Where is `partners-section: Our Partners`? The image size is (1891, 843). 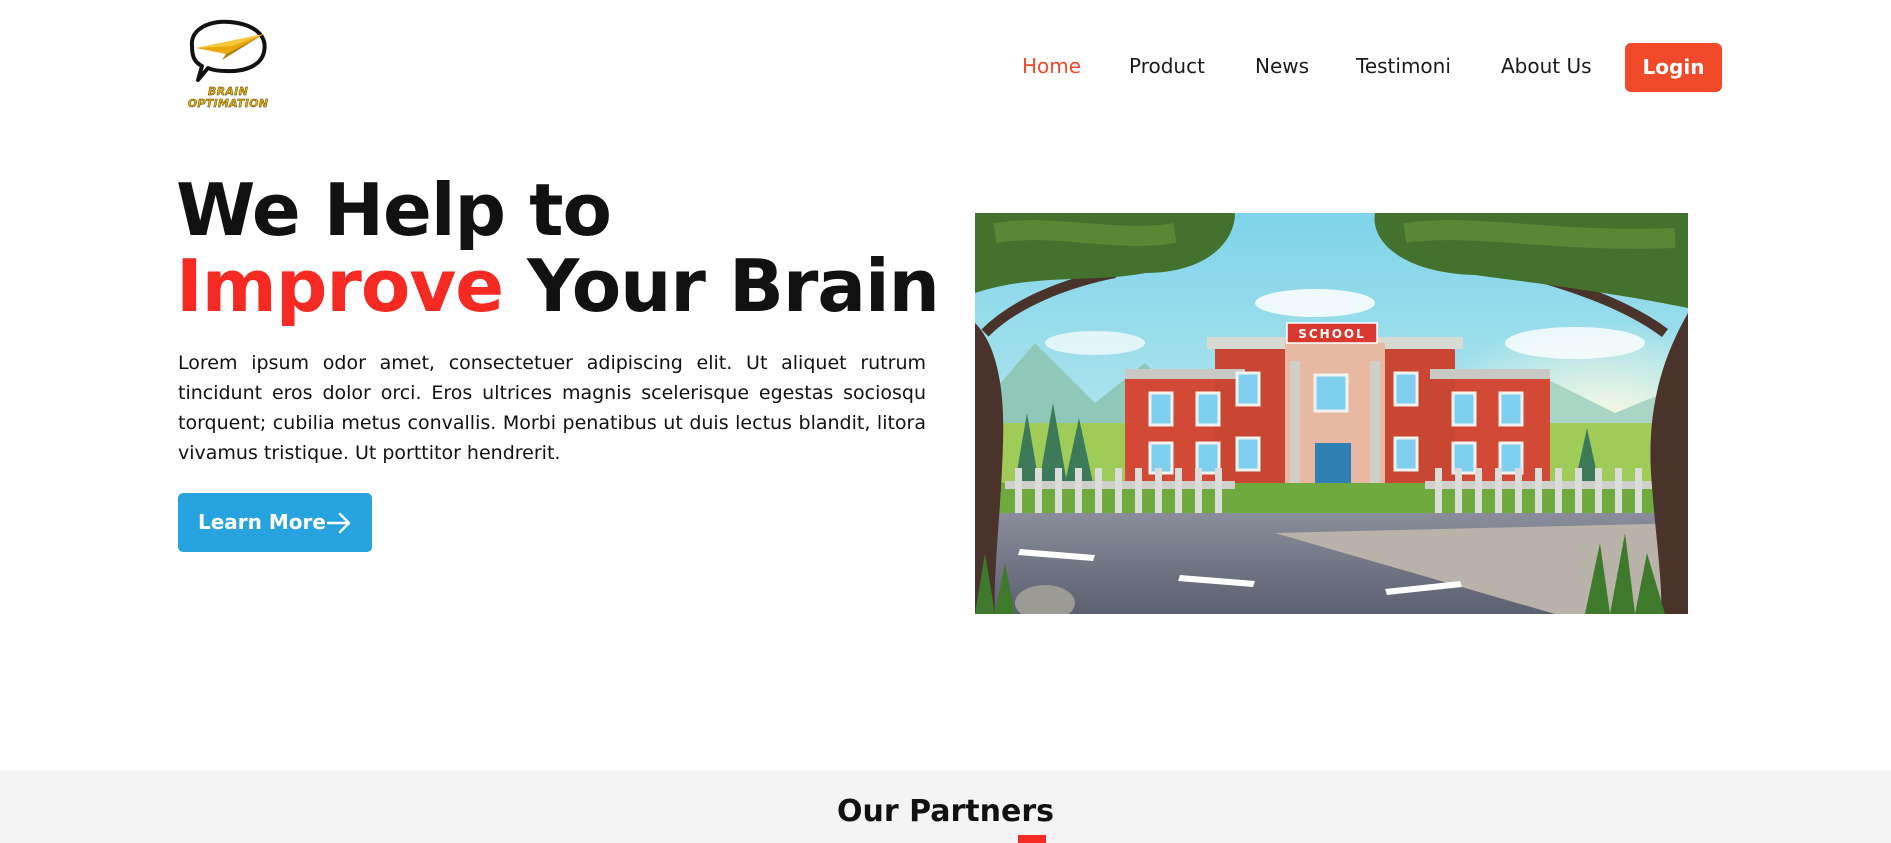
partners-section: Our Partners is located at coordinates (945, 806).